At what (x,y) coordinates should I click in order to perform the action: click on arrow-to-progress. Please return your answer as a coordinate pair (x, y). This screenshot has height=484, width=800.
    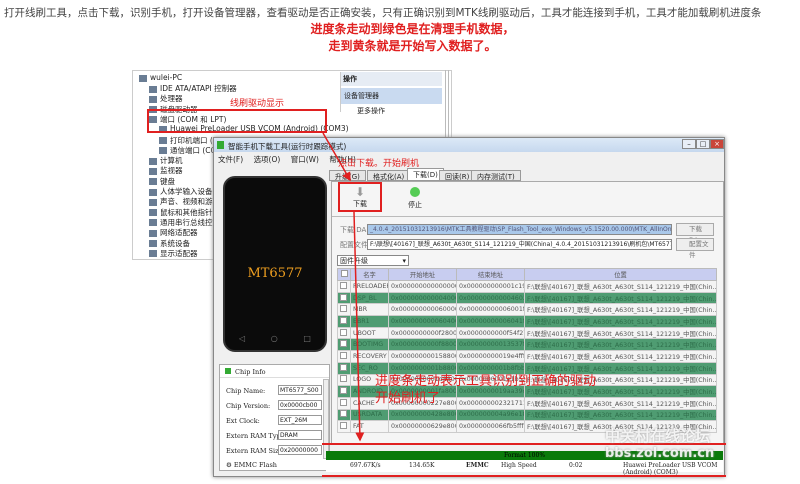
    Looking at the image, I should click on (359, 326).